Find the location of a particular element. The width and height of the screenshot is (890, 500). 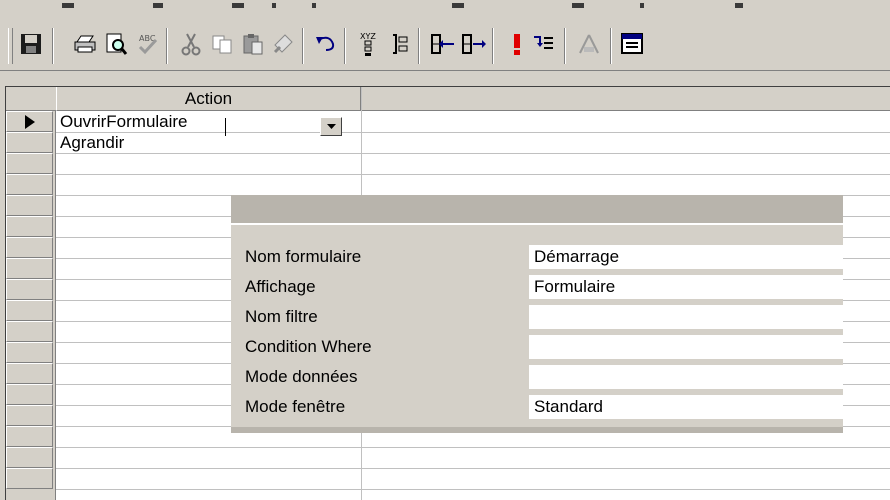

single-step-icon is located at coordinates (543, 42).